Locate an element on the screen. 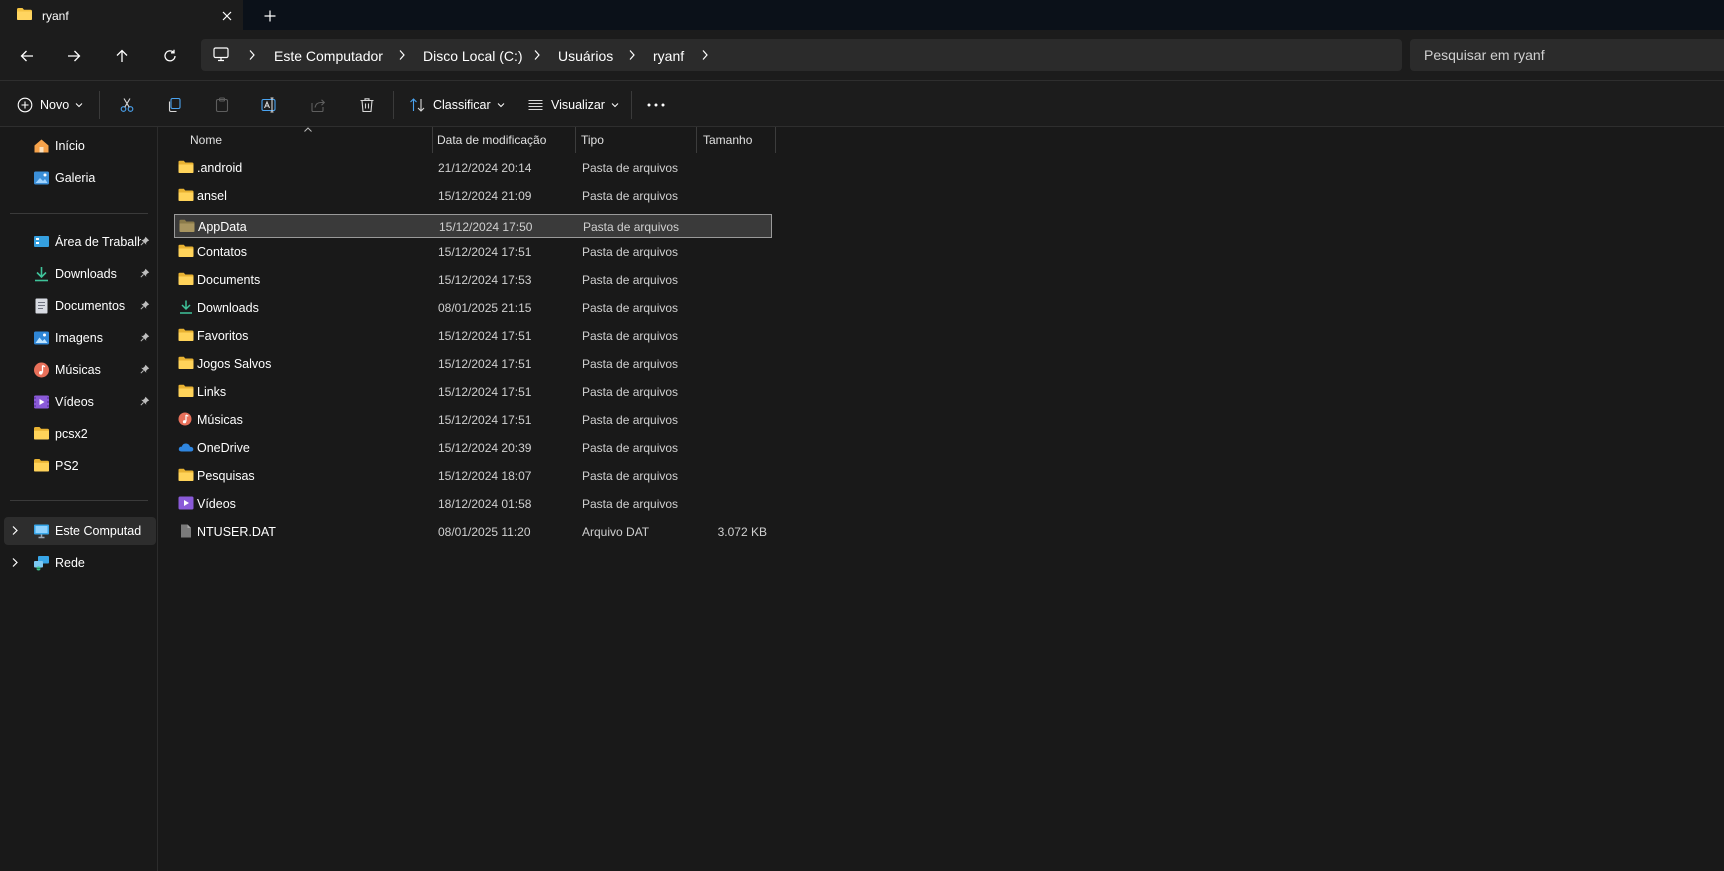 The height and width of the screenshot is (871, 1724). new-button: Novo is located at coordinates (50, 105).